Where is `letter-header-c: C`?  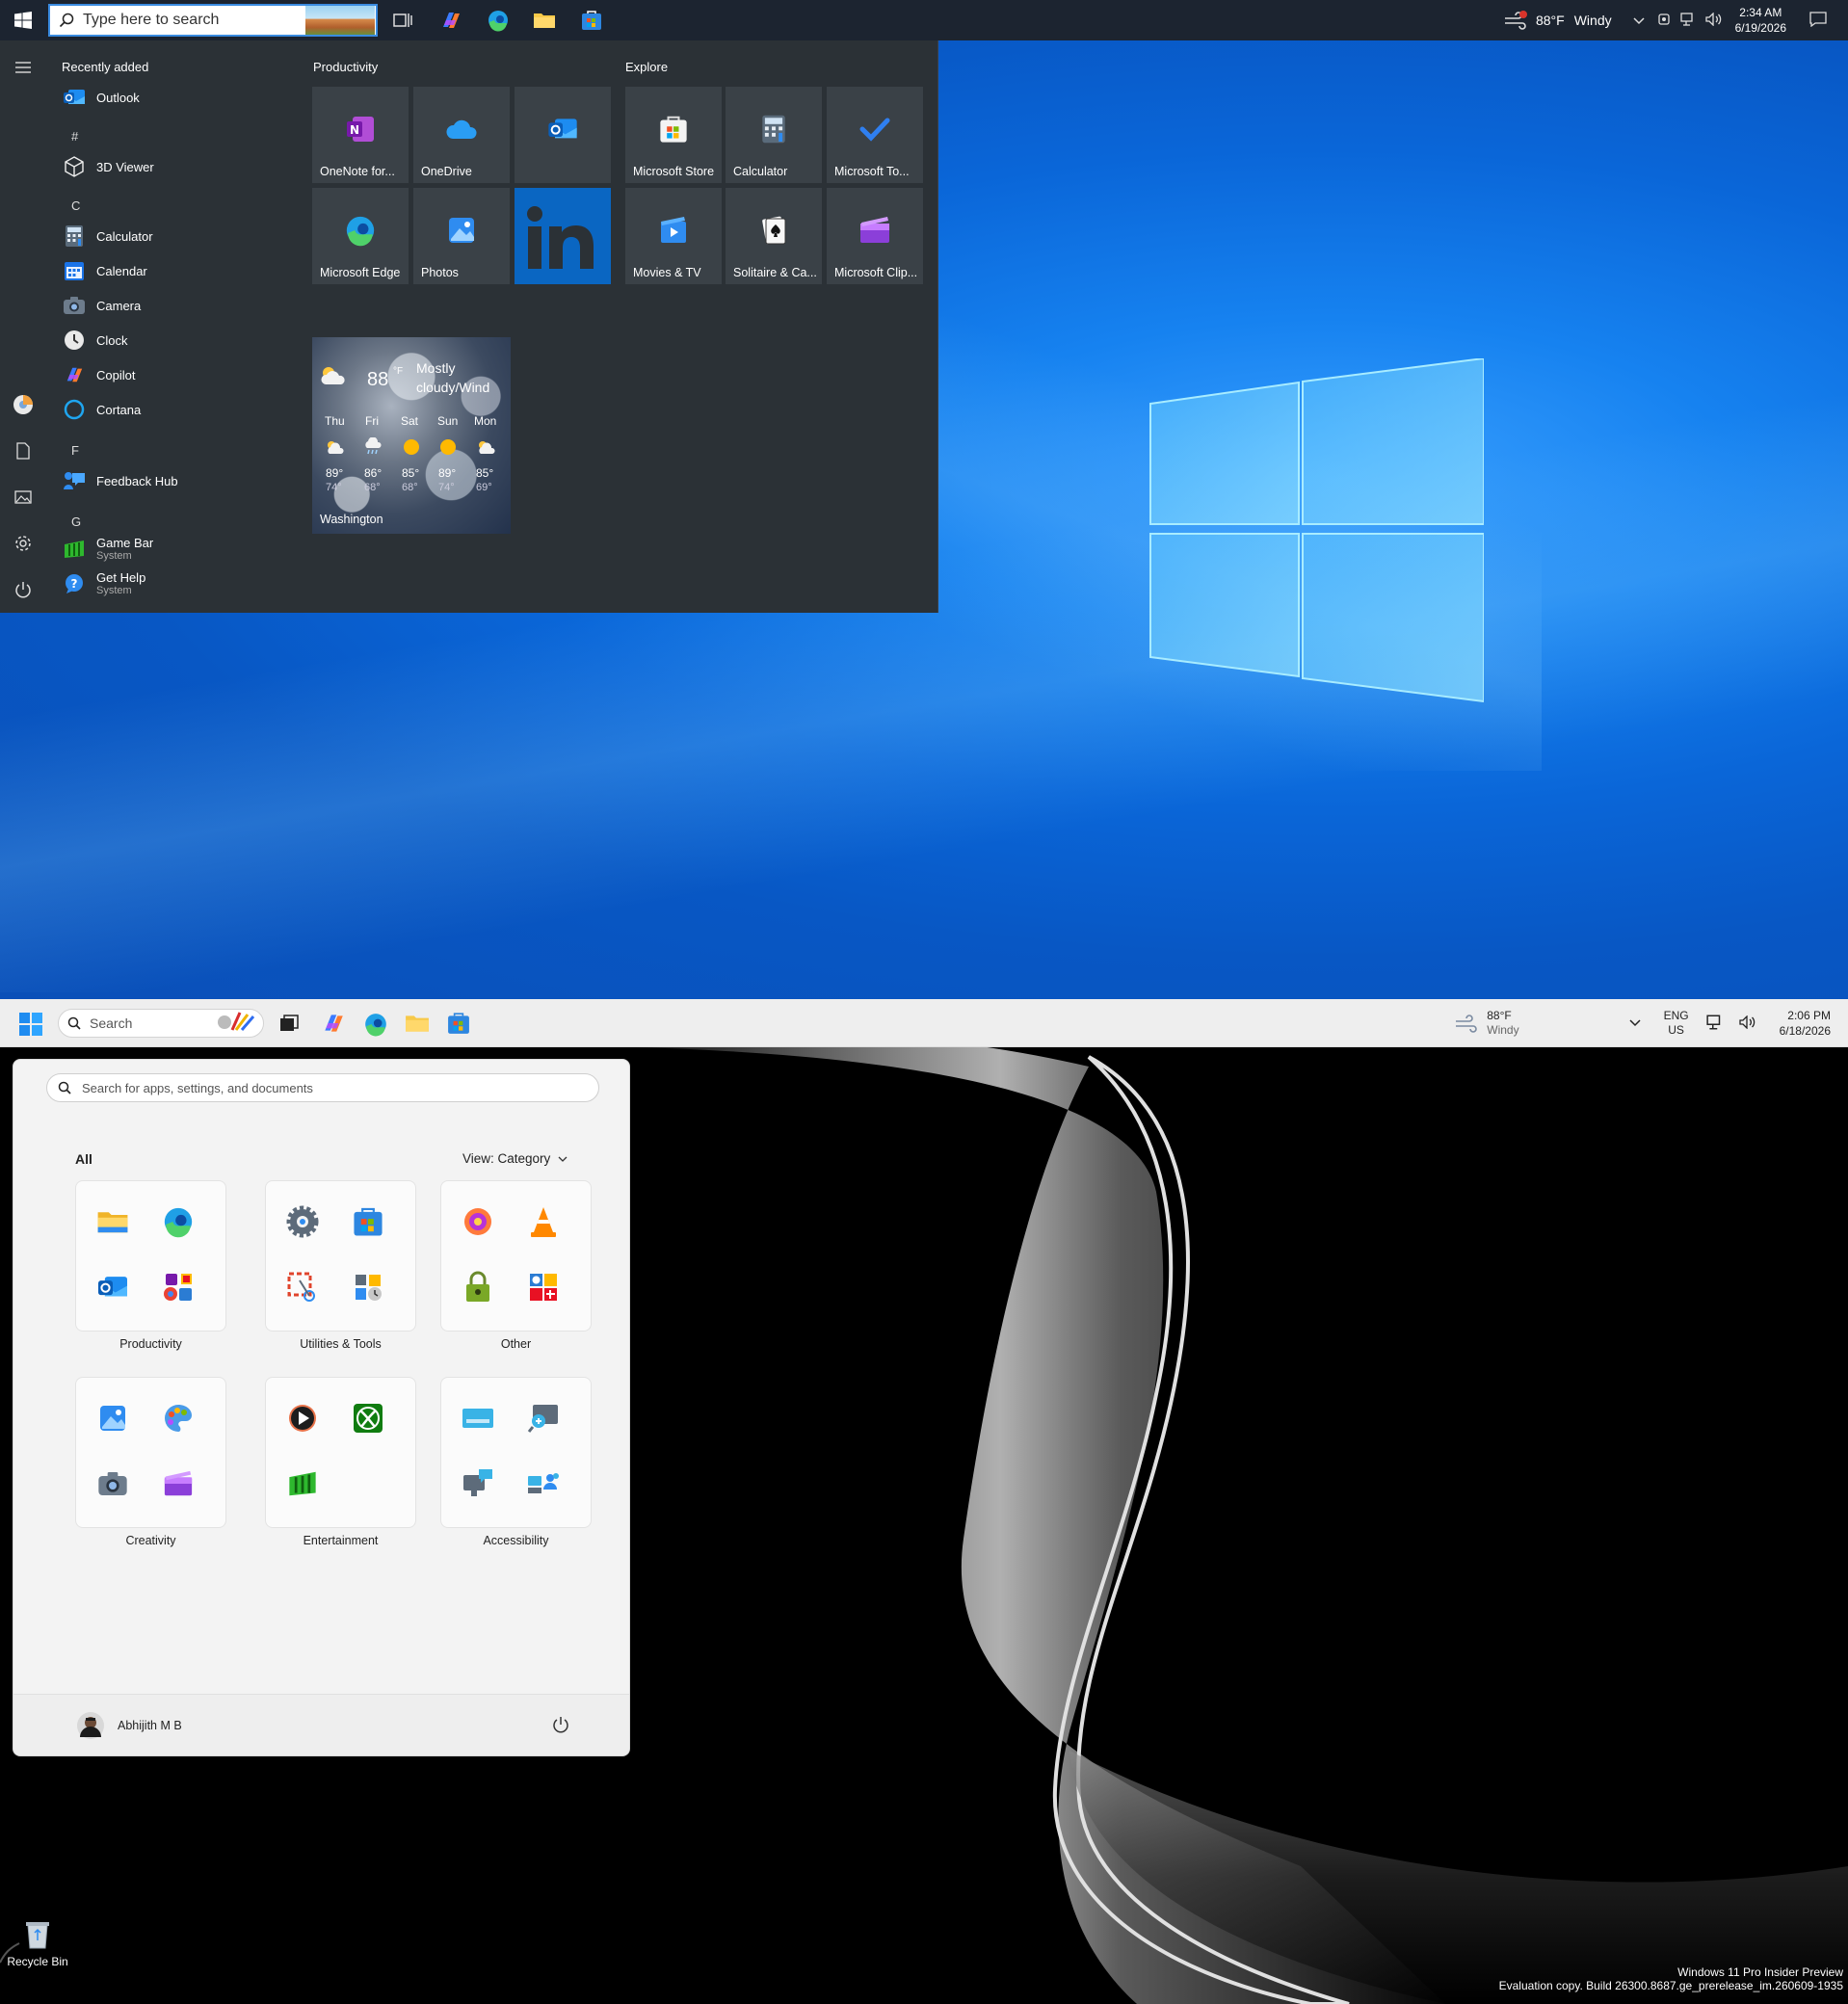
letter-header-c: C is located at coordinates (75, 205).